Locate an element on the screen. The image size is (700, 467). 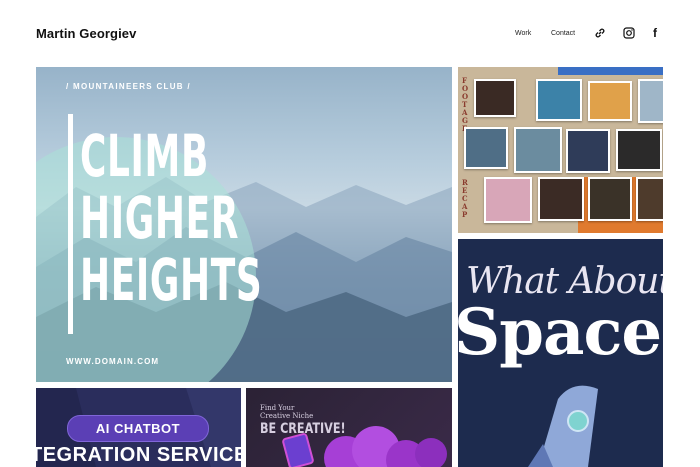
gallery-item-recap: F O O T A G E R E C A P is located at coordinates (560, 150).